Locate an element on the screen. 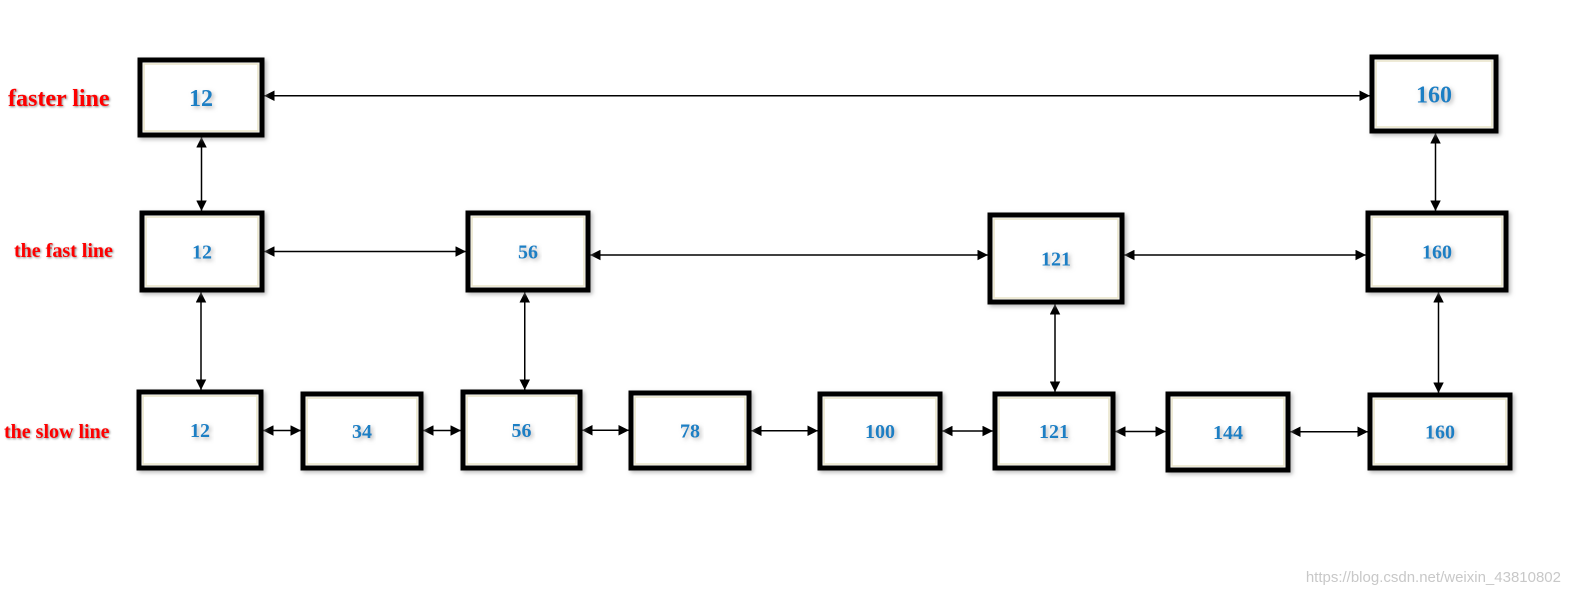 Image resolution: width=1575 pixels, height=594 pixels. node-value: 100 is located at coordinates (880, 432).